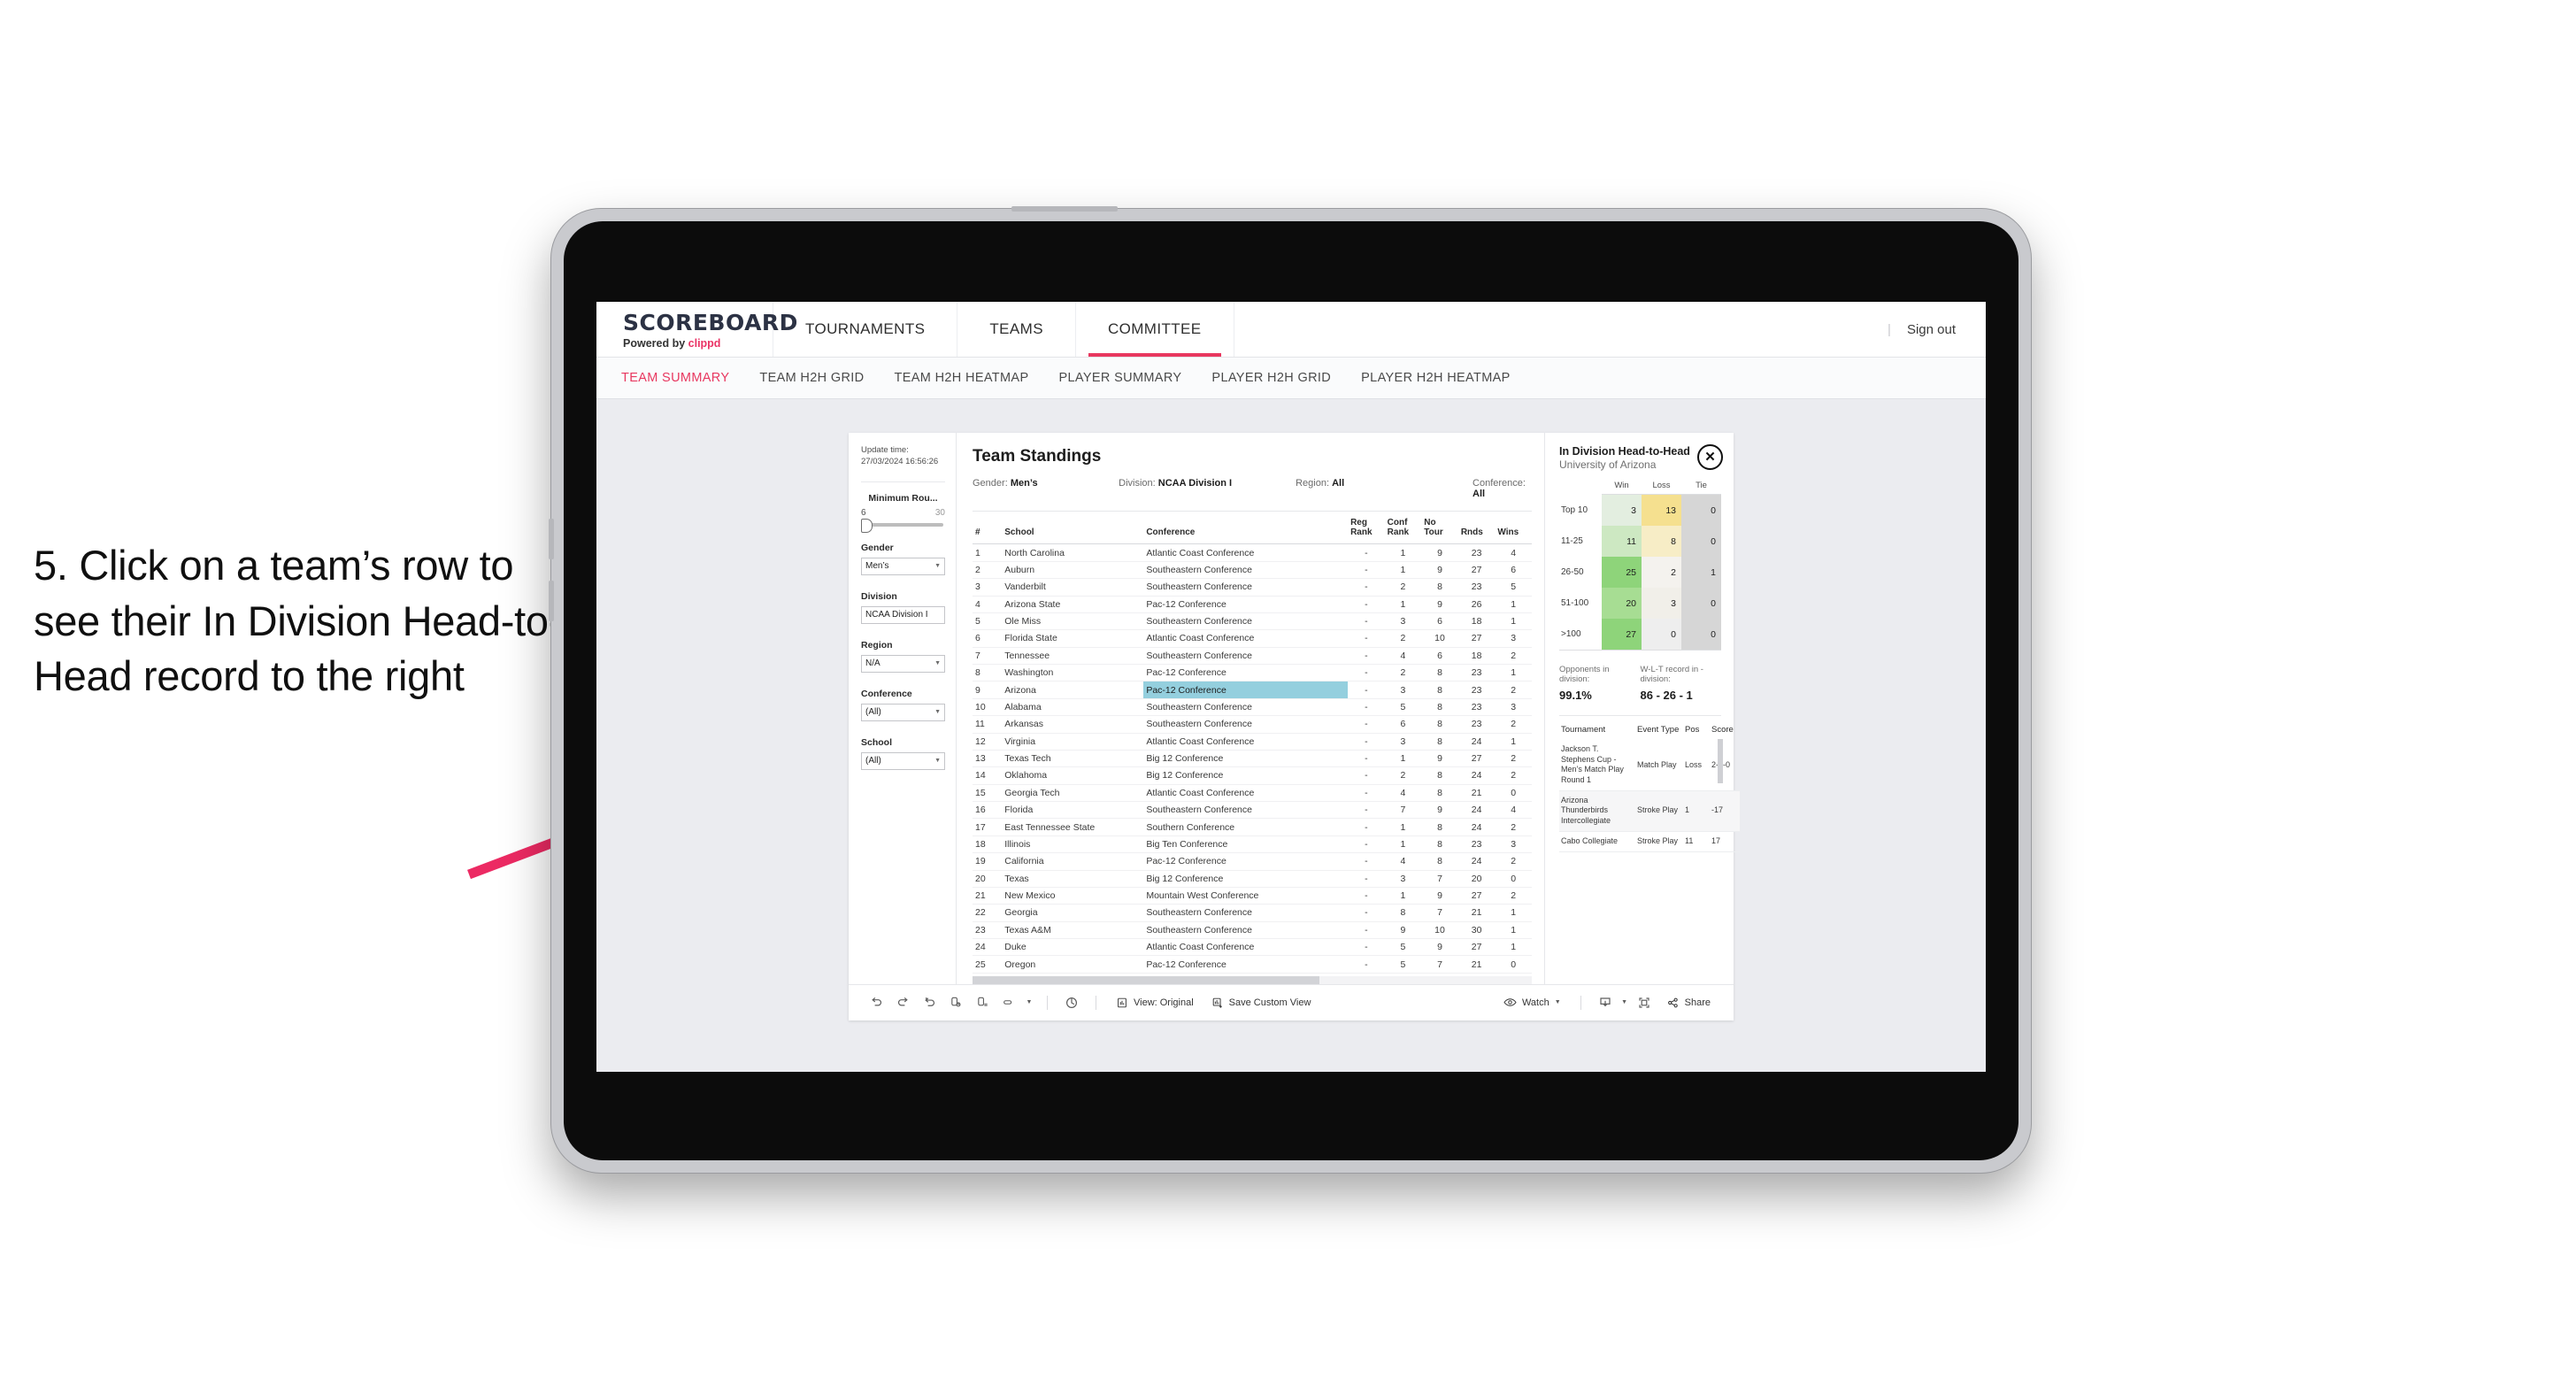  What do you see at coordinates (1605, 1002) in the screenshot?
I see `download-icon` at bounding box center [1605, 1002].